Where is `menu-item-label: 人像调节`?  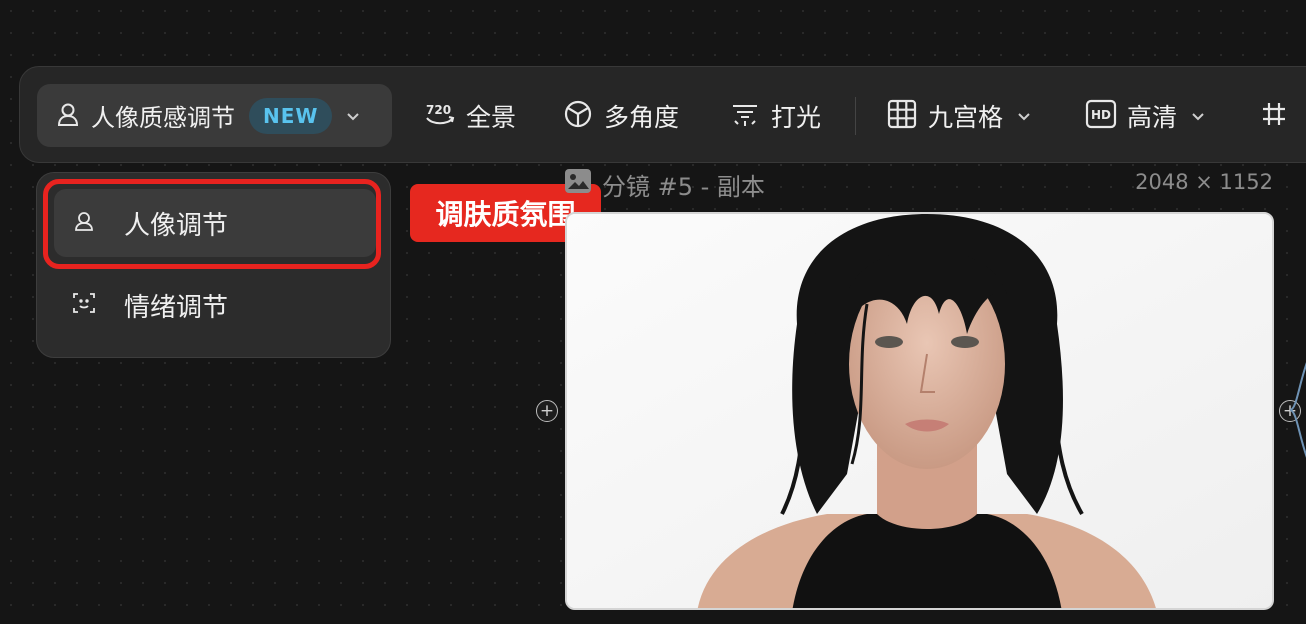 menu-item-label: 人像调节 is located at coordinates (176, 225).